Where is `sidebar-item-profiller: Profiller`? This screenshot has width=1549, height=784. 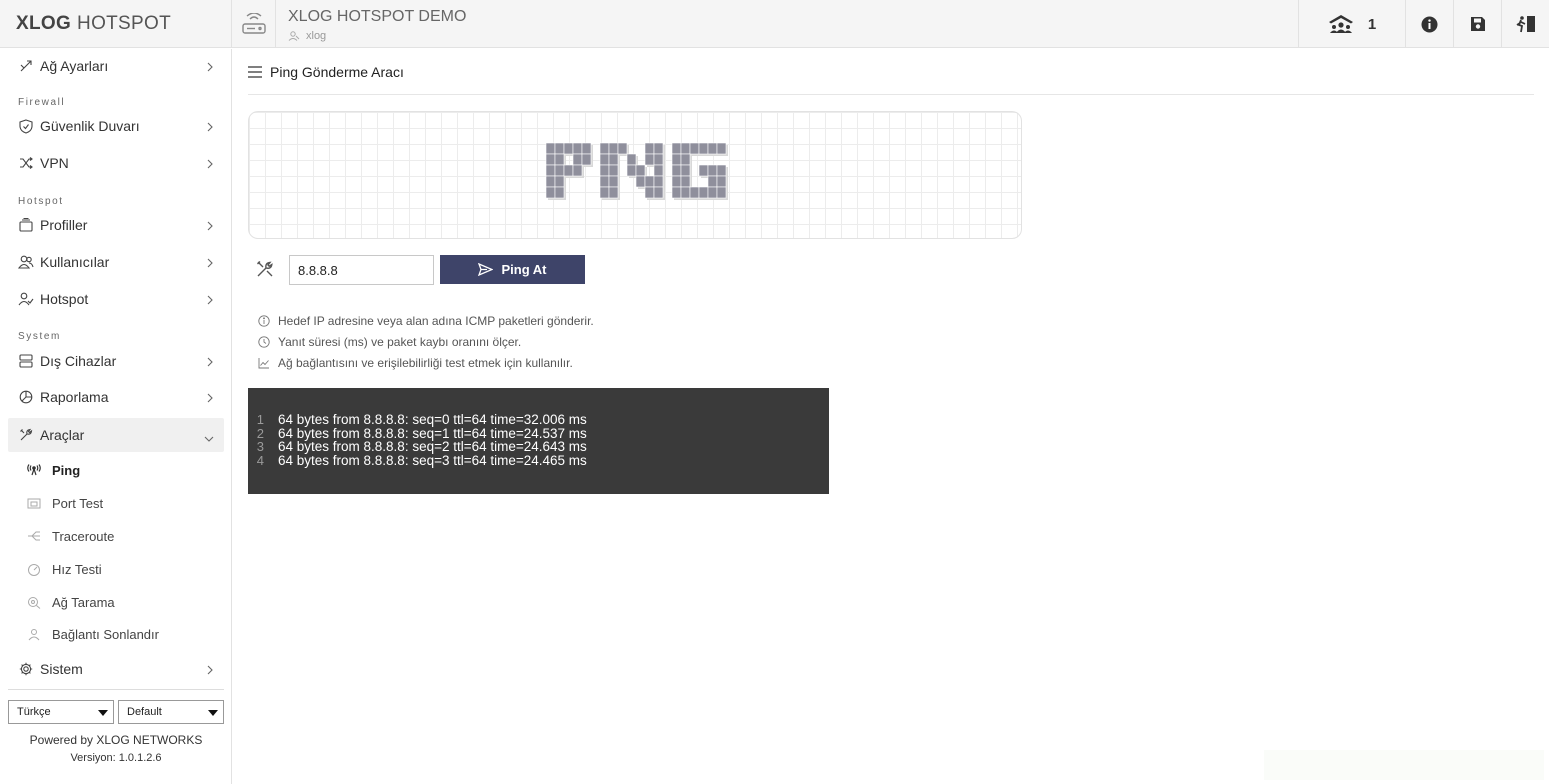 sidebar-item-profiller: Profiller is located at coordinates (116, 225).